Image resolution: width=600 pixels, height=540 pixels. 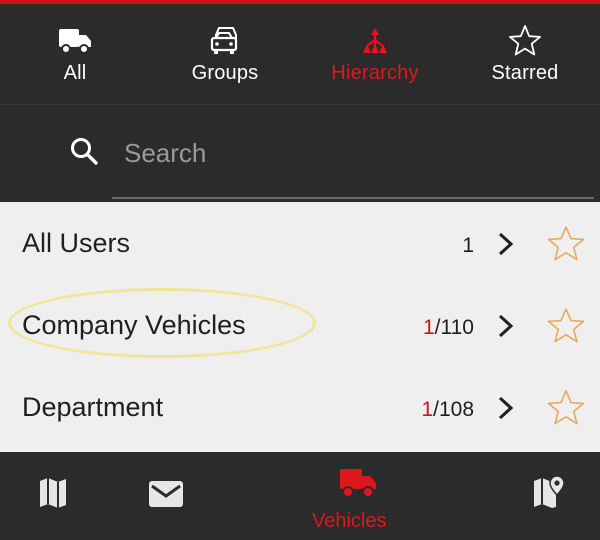 I want to click on list-item-name: Department, so click(x=93, y=407).